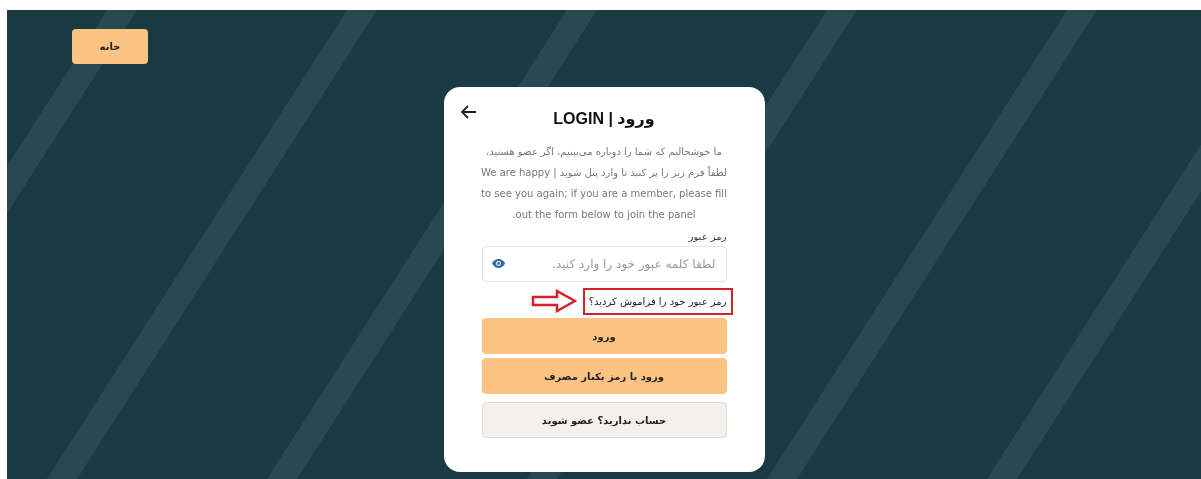 The width and height of the screenshot is (1201, 479). Describe the element at coordinates (604, 183) in the screenshot. I see `welcome-text: ما خوشحالیم که شما را دوباره می‌بینیم، اگر عضو هستید، لطفاً فرم زیر را پر کنید تا وارد پنل شوید | We are happy to see you again; if you are a member, please fill out the form below to join the panel.` at that location.